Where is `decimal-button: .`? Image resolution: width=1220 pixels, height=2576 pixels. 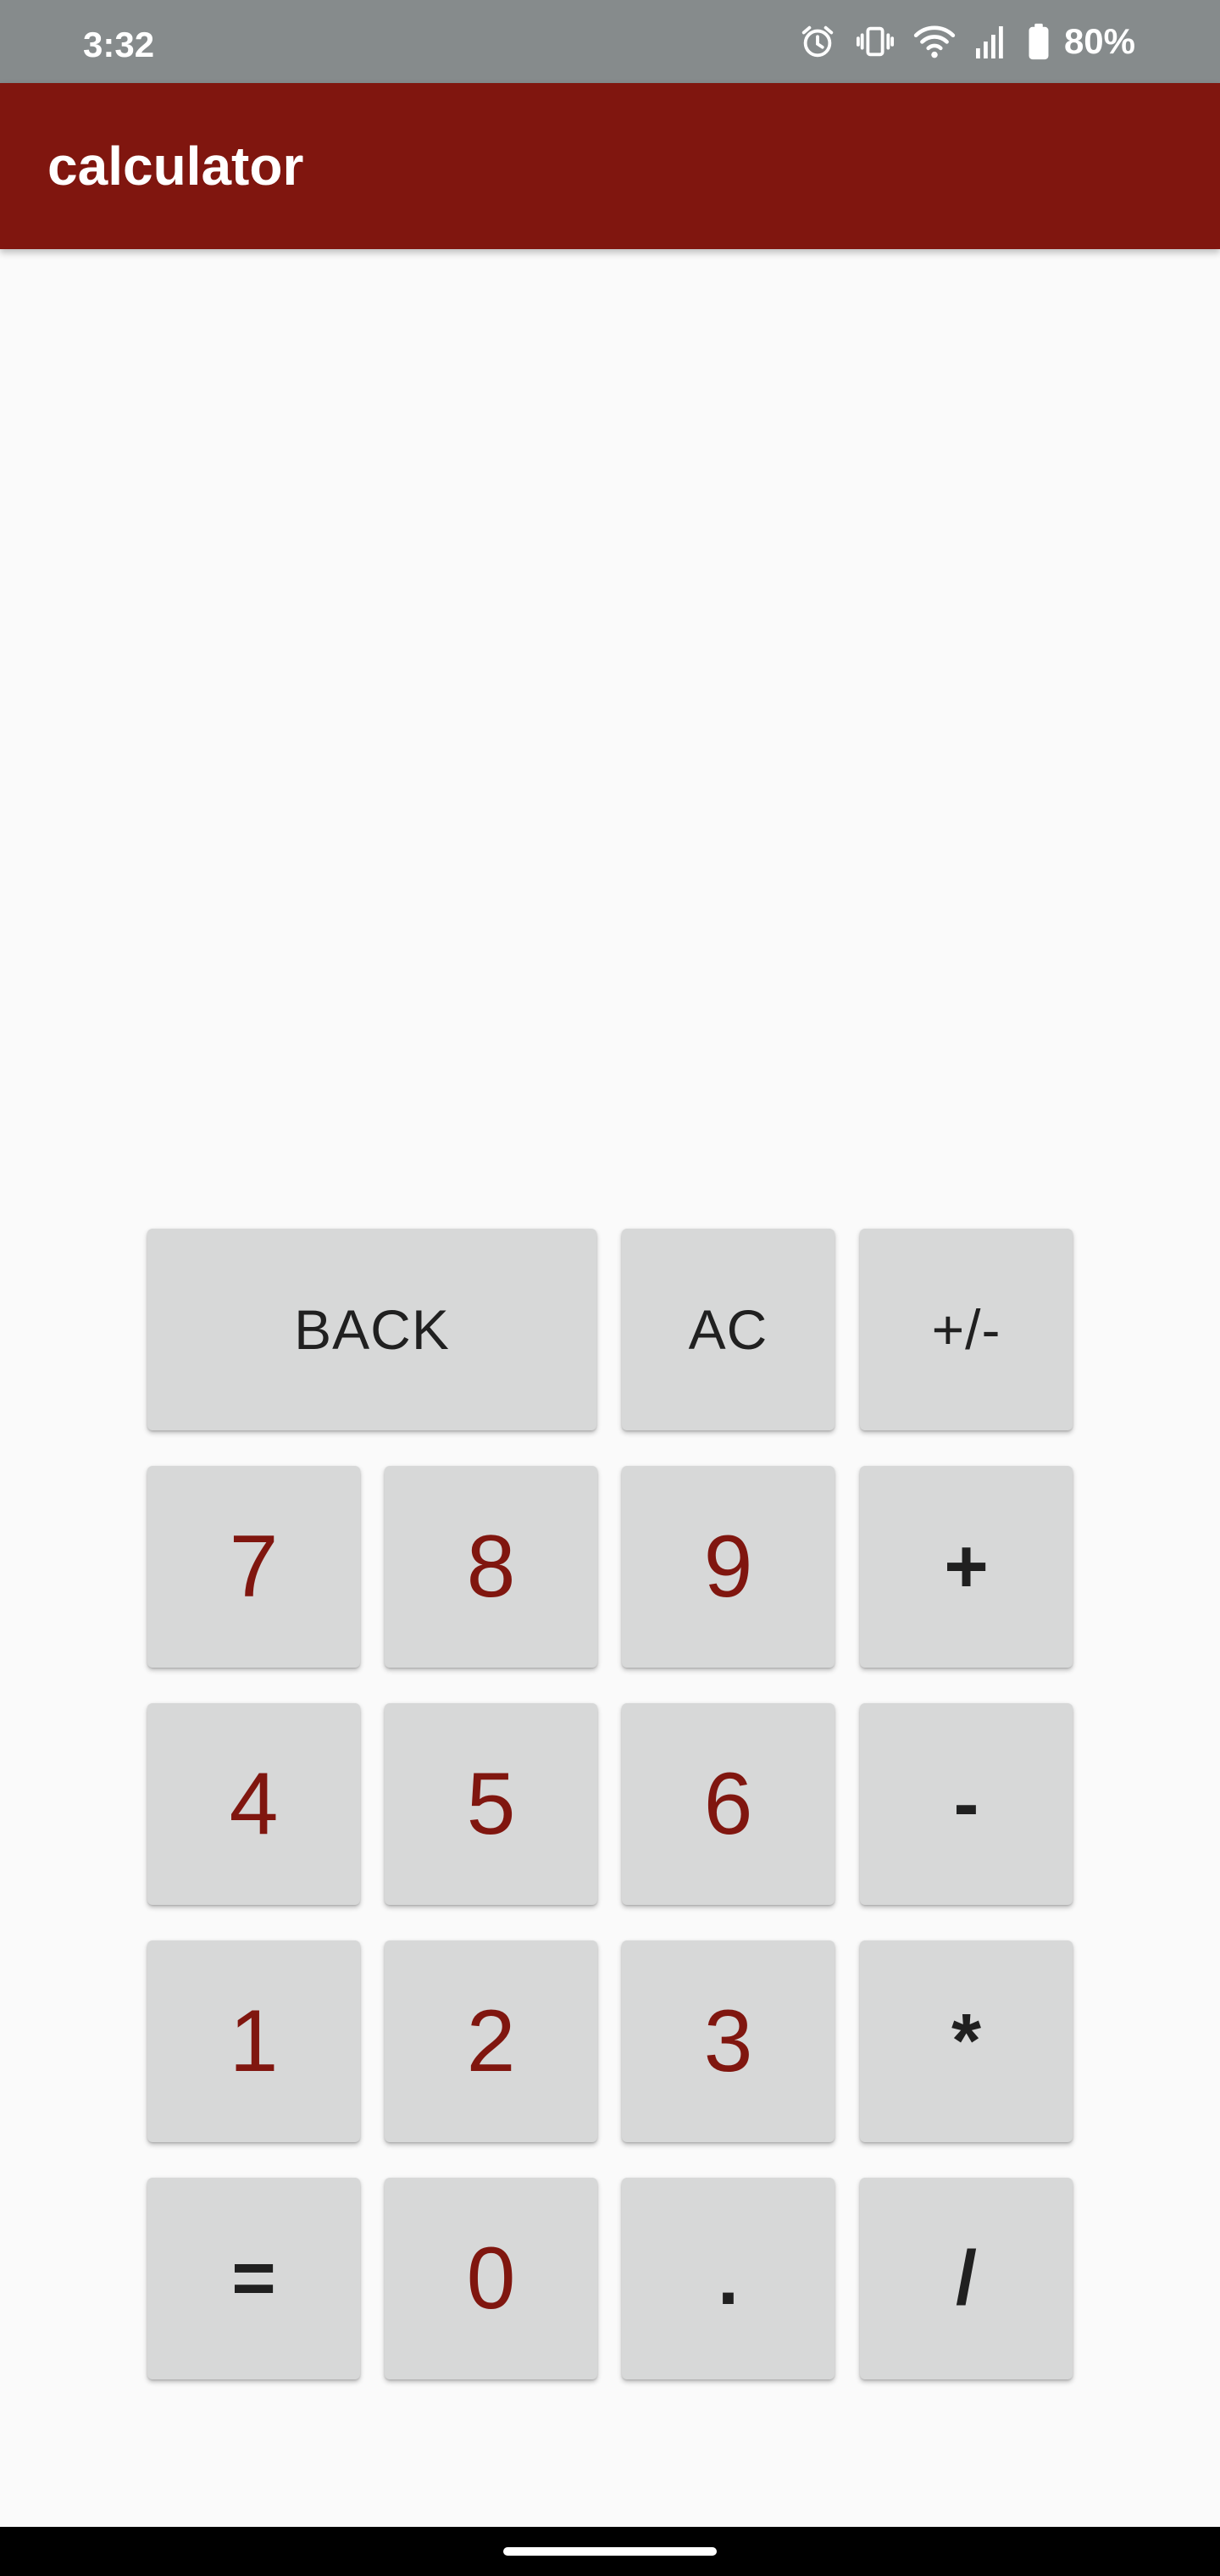 decimal-button: . is located at coordinates (728, 2278).